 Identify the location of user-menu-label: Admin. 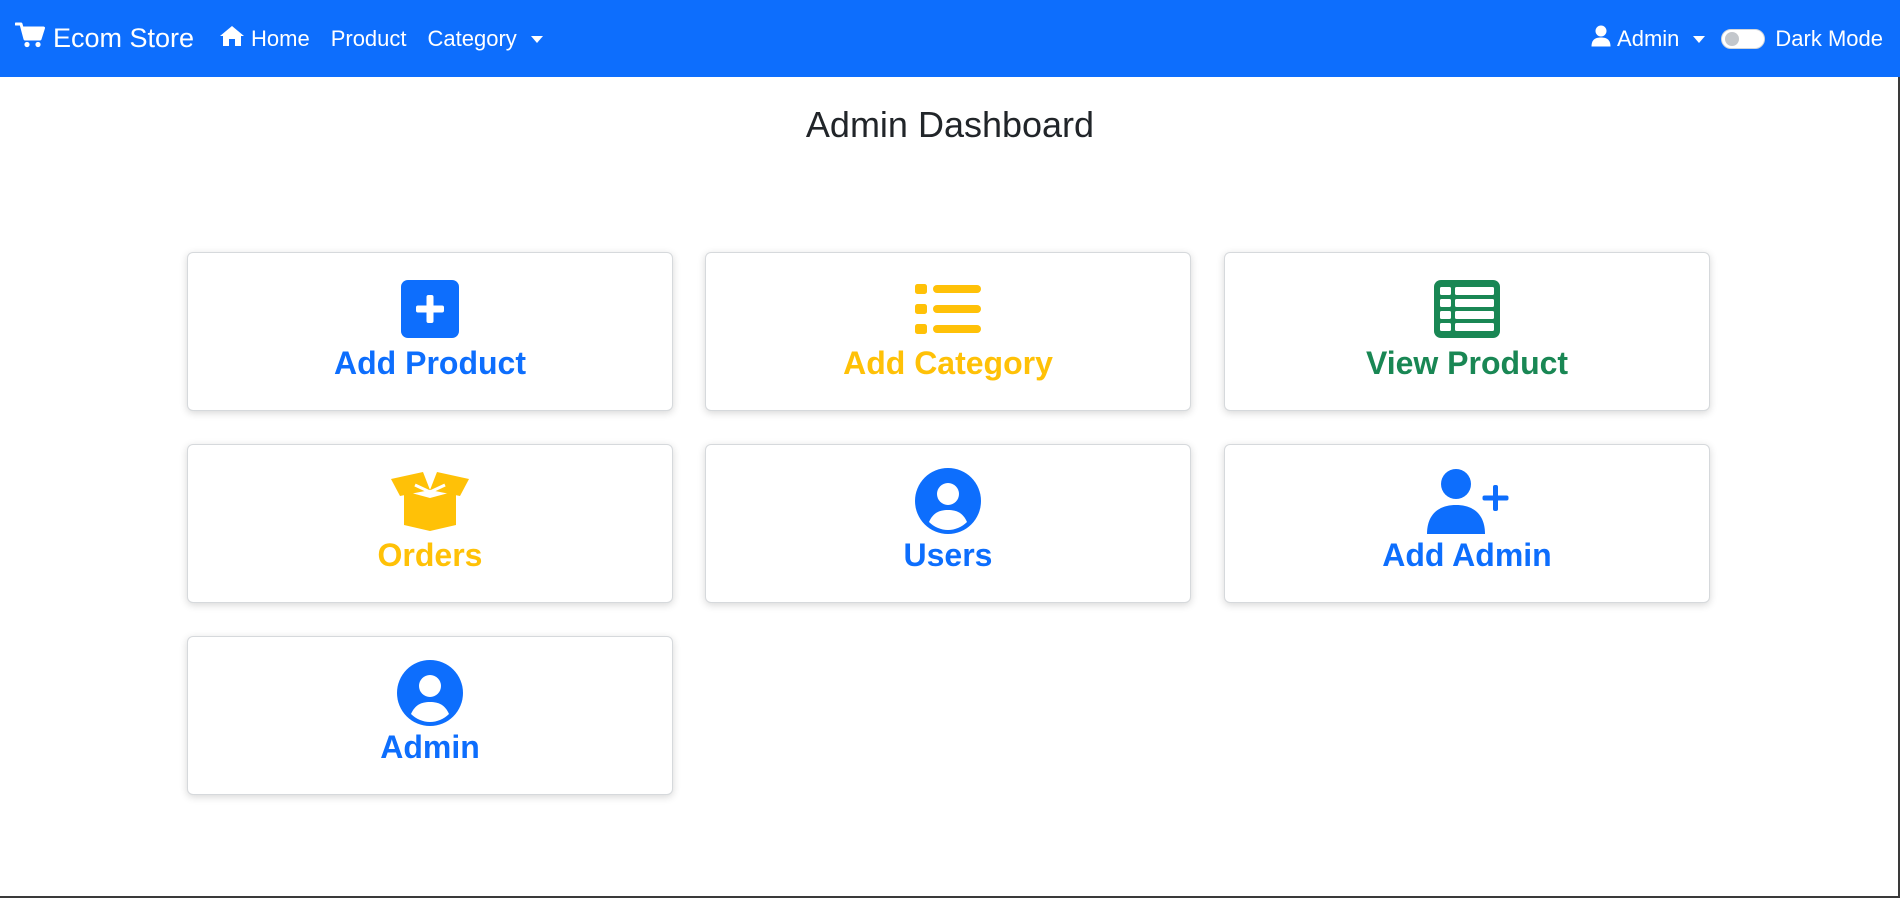
(1648, 38).